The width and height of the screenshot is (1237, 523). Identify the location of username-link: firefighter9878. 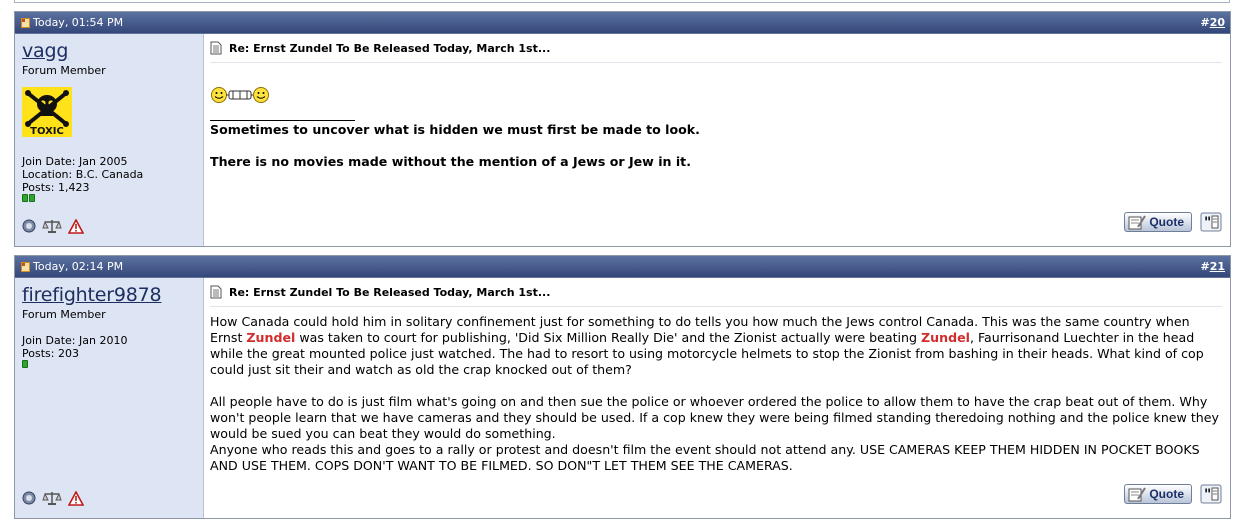
(92, 295).